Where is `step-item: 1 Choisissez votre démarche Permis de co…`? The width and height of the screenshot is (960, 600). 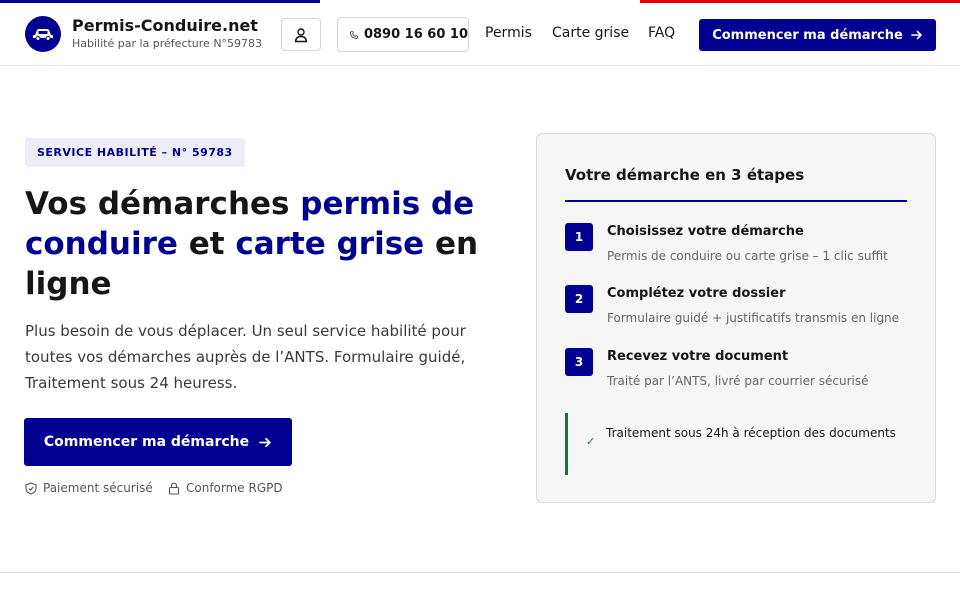
step-item: 1 Choisissez votre démarche Permis de co… is located at coordinates (737, 248).